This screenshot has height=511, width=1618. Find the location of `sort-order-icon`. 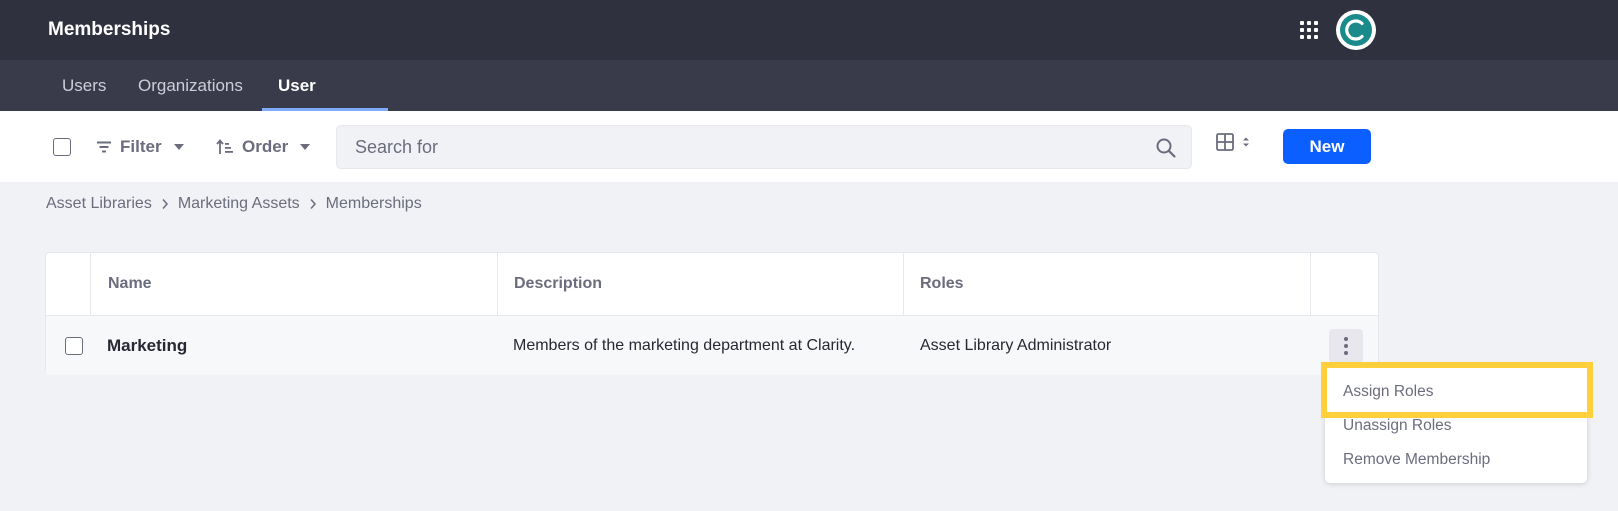

sort-order-icon is located at coordinates (224, 146).